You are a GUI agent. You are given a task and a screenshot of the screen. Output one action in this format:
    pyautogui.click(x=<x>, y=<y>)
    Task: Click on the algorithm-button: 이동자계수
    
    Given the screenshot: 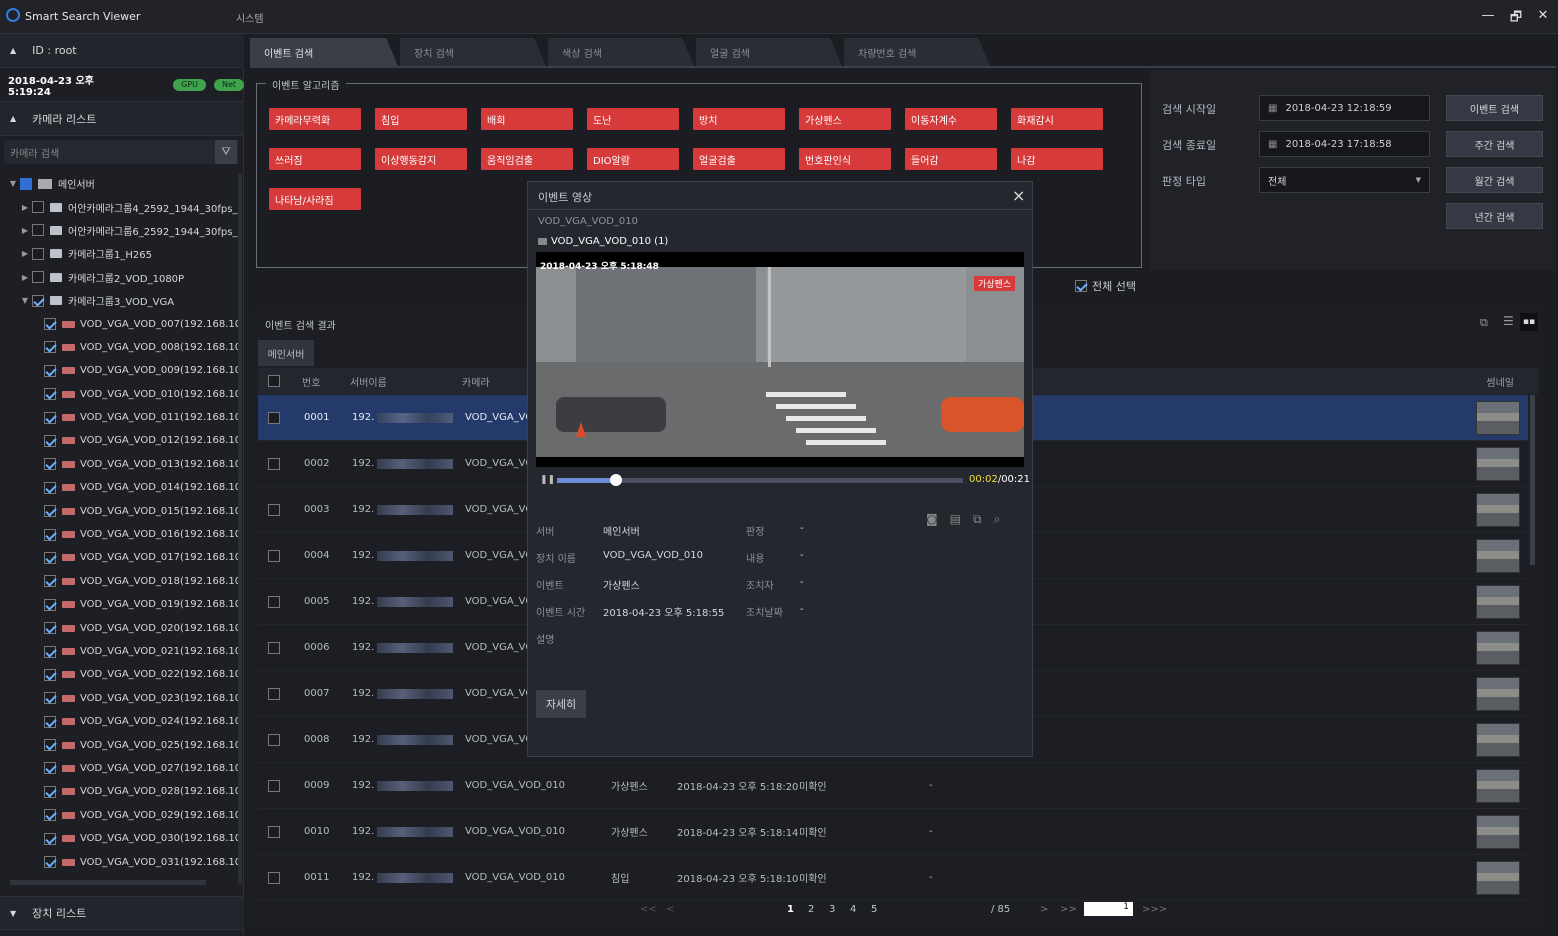 What is the action you would take?
    pyautogui.click(x=951, y=119)
    